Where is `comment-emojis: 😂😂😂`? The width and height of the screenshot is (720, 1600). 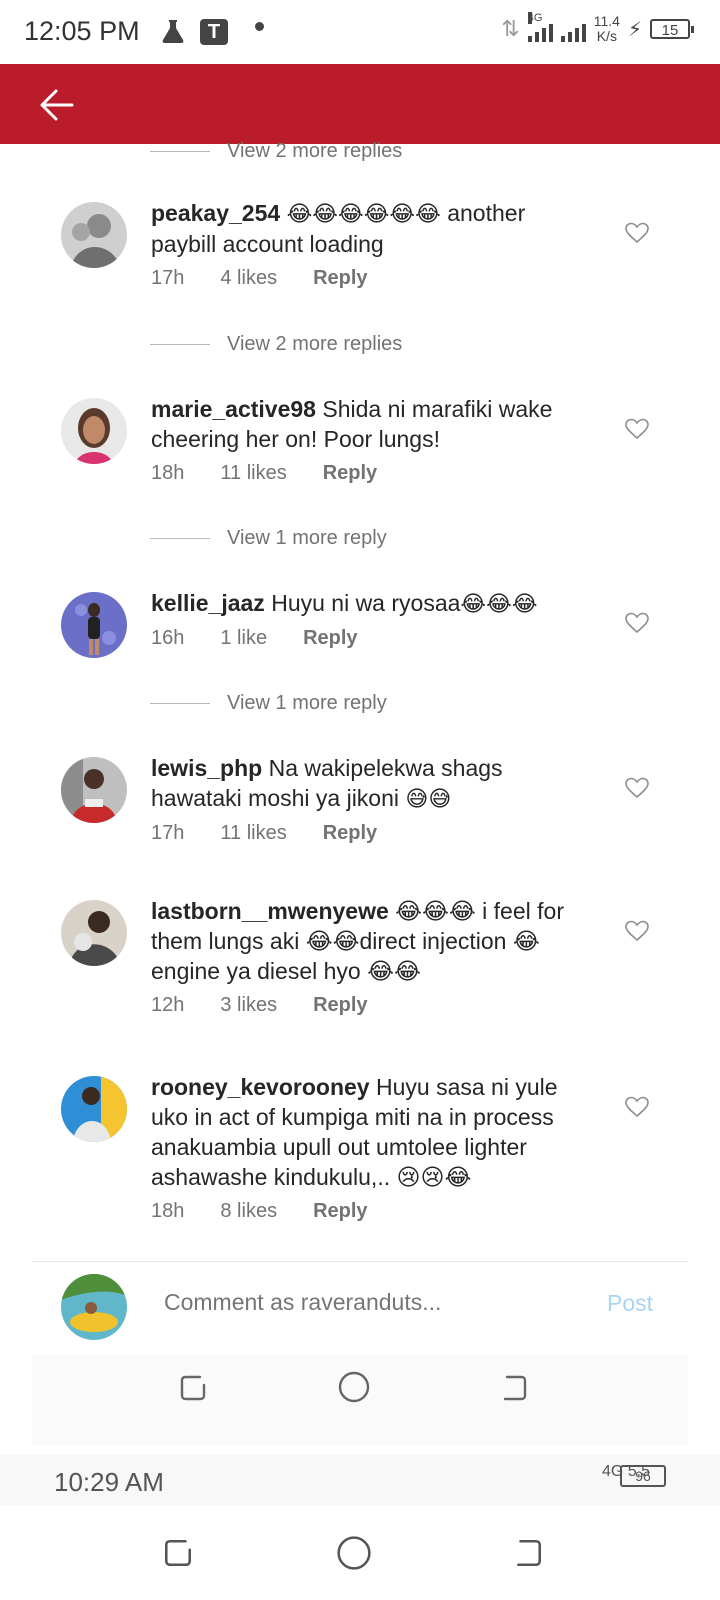
comment-emojis: 😂😂😂 is located at coordinates (499, 603).